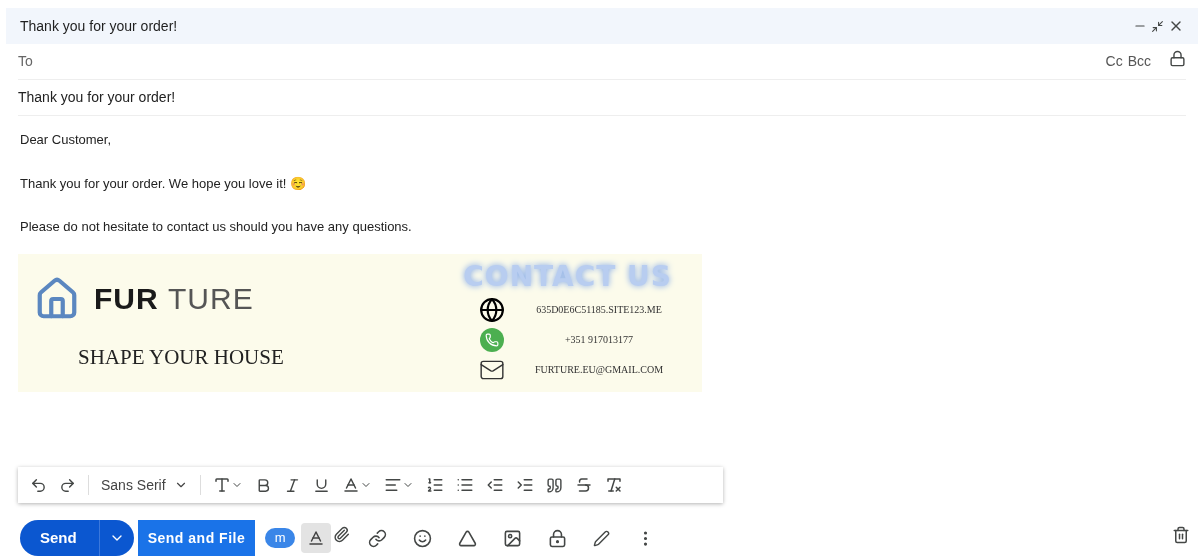  What do you see at coordinates (99, 26) in the screenshot?
I see `window-title: Thank you for your order!` at bounding box center [99, 26].